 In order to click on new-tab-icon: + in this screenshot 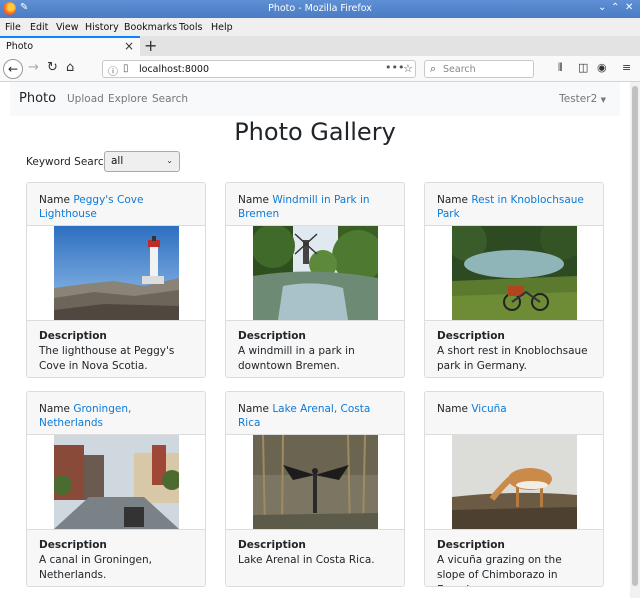, I will do `click(150, 45)`.